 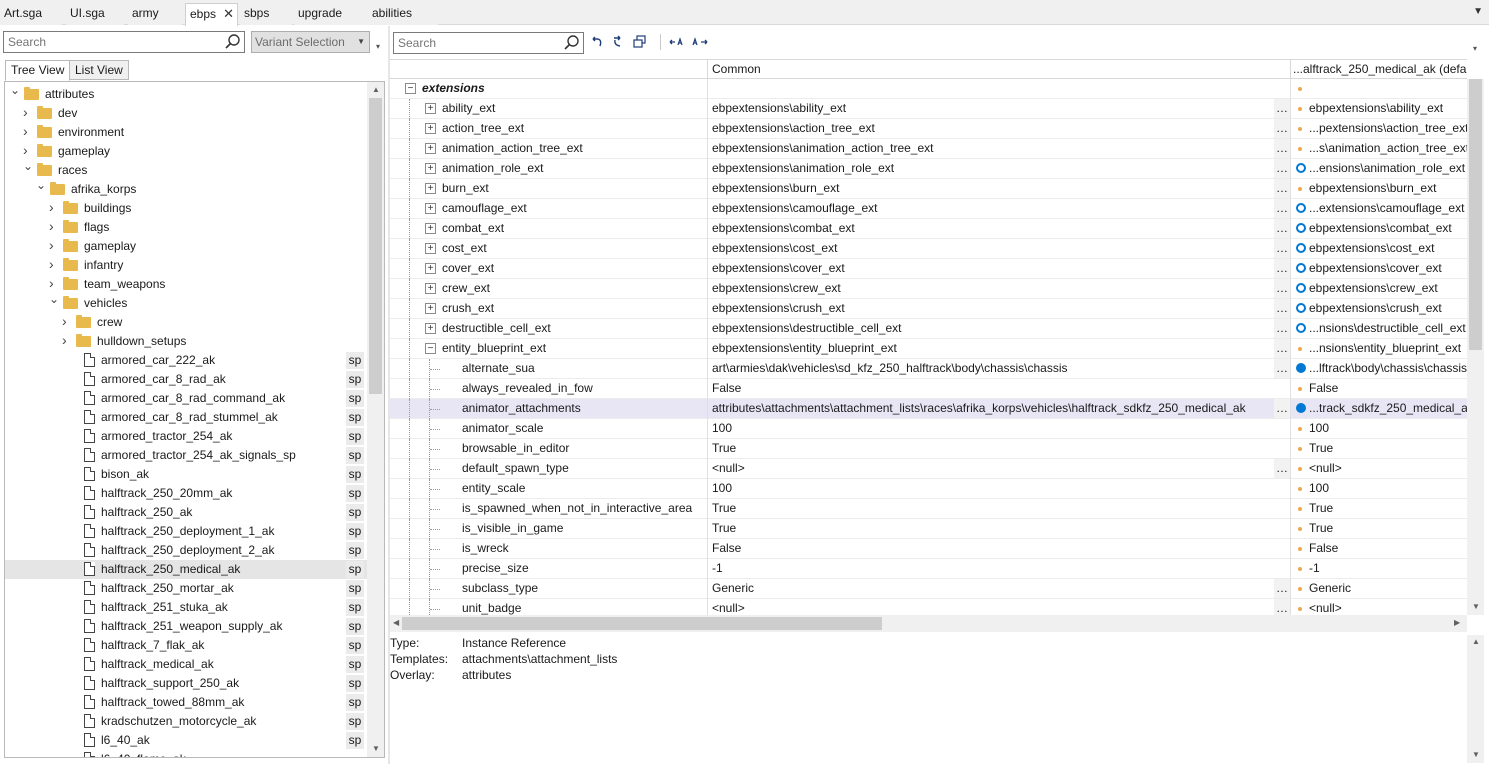 I want to click on property-variant-value: ebpextensions\crew_ext, so click(x=1388, y=288).